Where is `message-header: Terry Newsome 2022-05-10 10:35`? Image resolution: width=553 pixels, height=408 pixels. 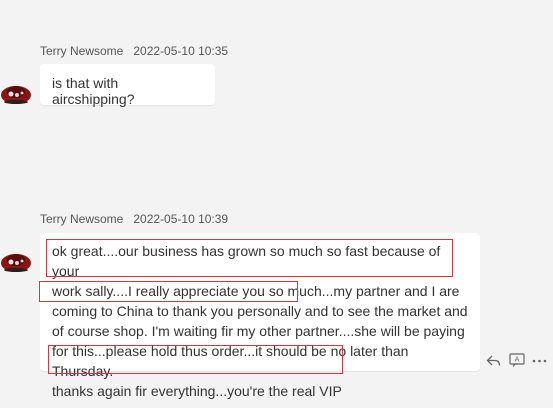 message-header: Terry Newsome 2022-05-10 10:35 is located at coordinates (134, 51).